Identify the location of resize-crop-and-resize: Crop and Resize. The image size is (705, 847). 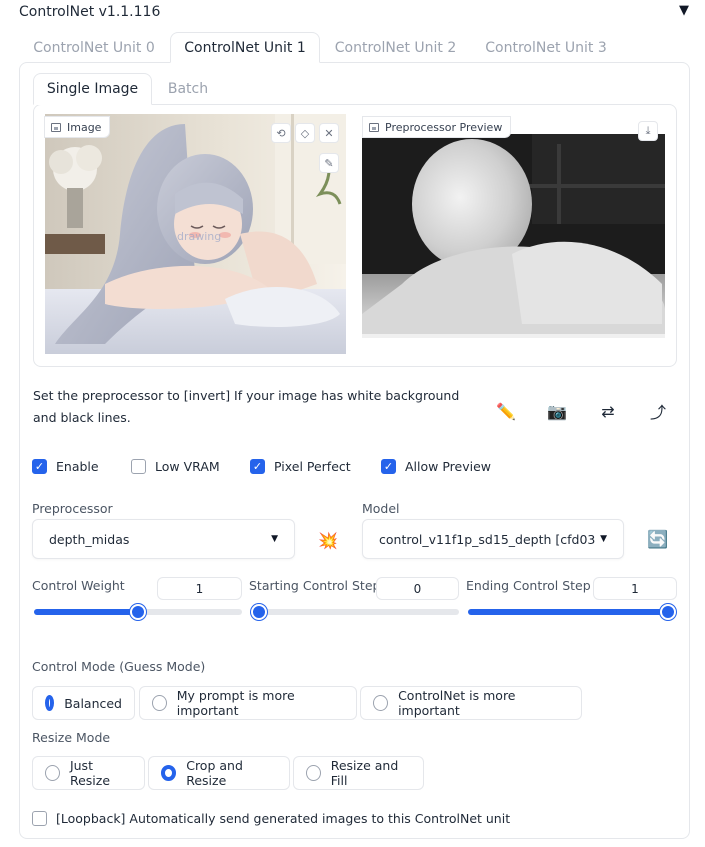
(219, 773).